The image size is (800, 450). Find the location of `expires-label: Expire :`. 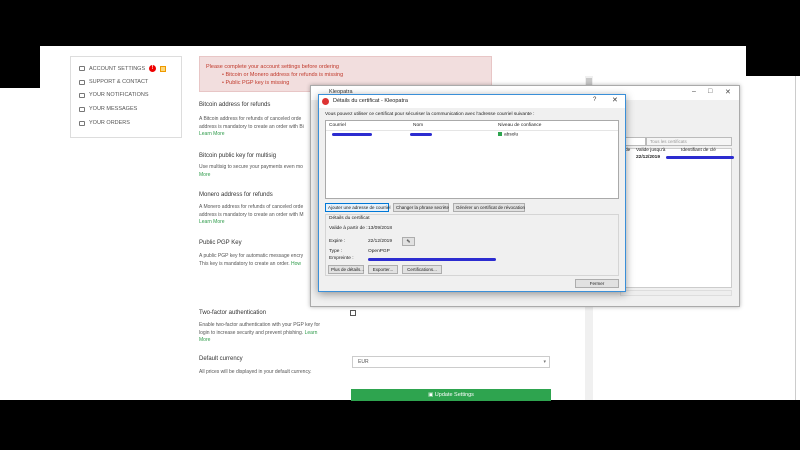

expires-label: Expire : is located at coordinates (337, 241).